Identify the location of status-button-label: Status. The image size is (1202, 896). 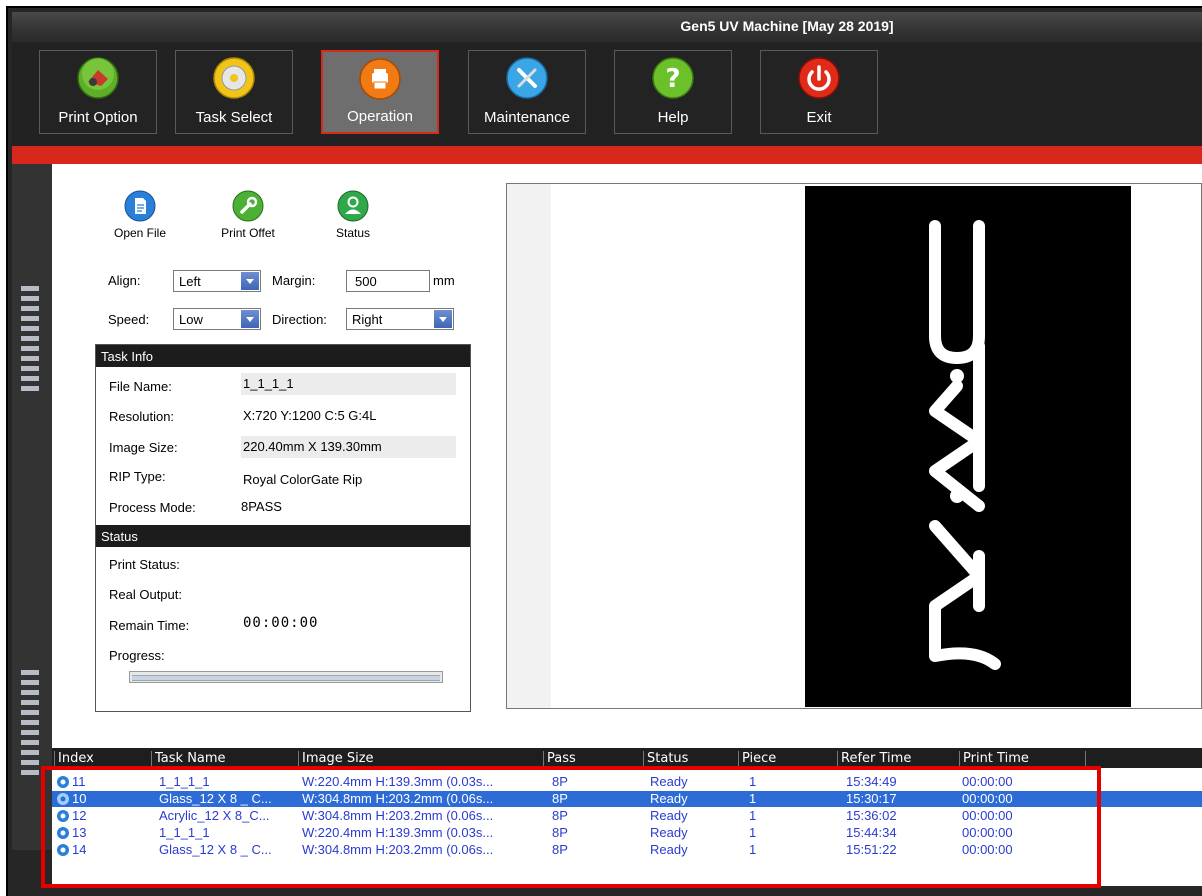
(353, 233).